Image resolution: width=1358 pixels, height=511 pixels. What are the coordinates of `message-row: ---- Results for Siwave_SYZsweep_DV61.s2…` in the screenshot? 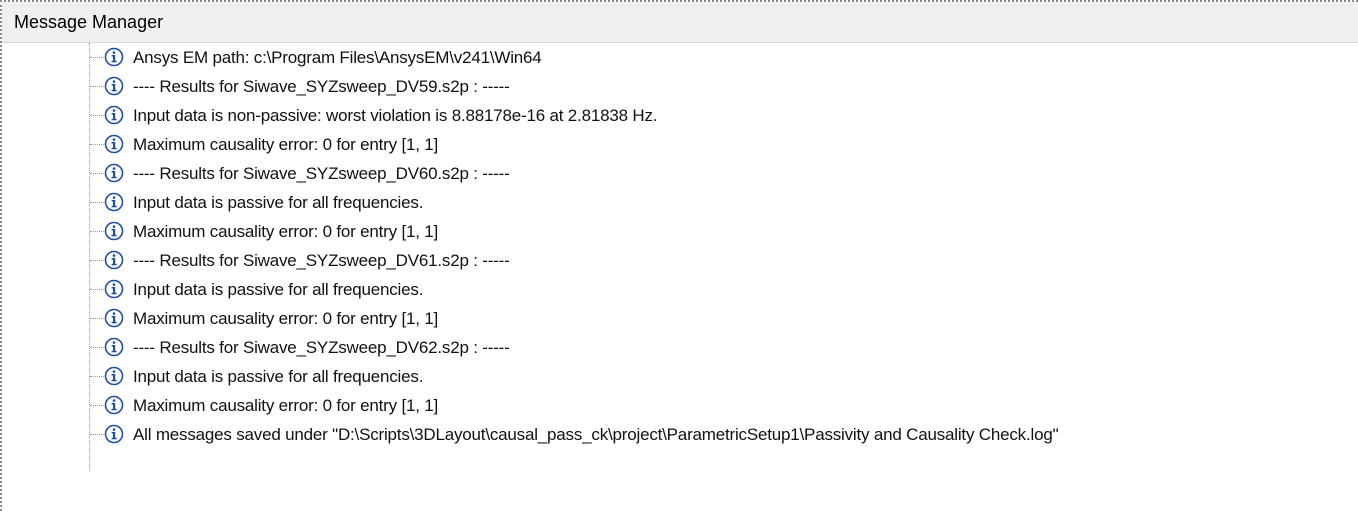 It's located at (680, 260).